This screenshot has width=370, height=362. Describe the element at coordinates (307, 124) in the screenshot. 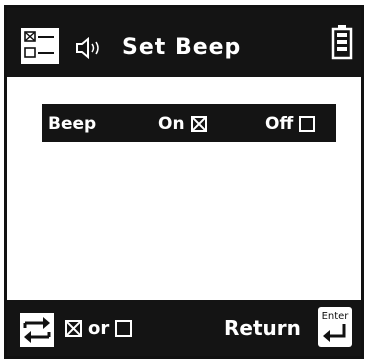

I see `off-checkbox-icon` at that location.